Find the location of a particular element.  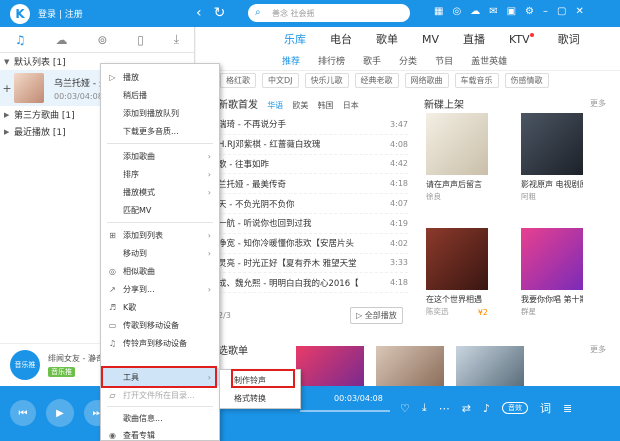

filter-korean: 韩国 is located at coordinates (326, 105).